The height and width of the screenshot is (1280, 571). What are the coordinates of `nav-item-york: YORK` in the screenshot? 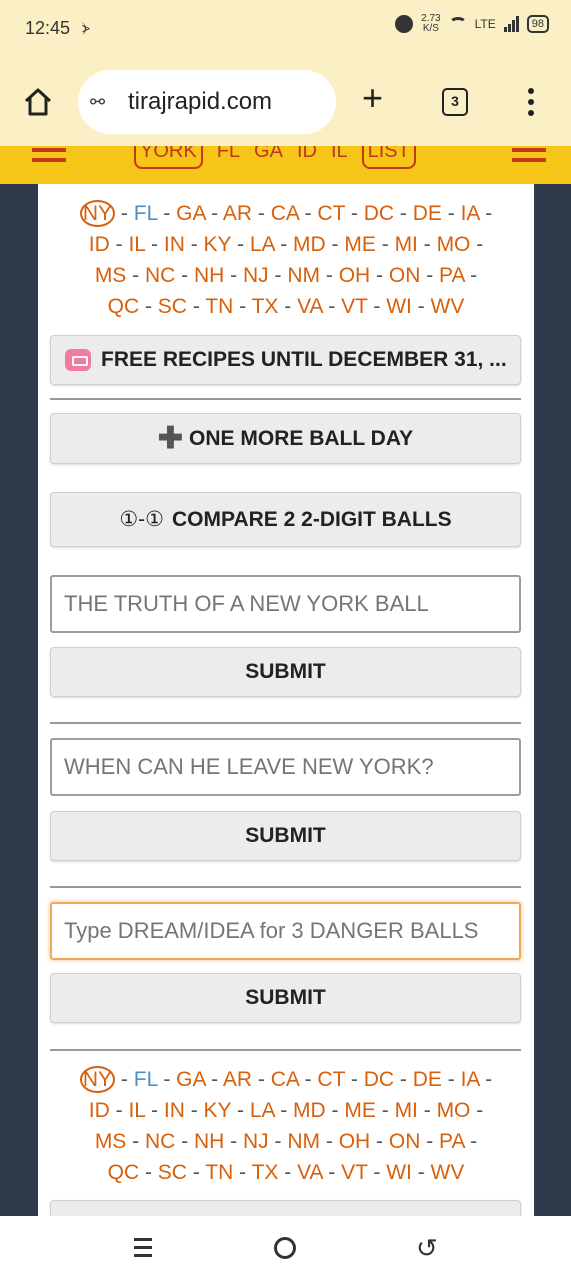 It's located at (168, 157).